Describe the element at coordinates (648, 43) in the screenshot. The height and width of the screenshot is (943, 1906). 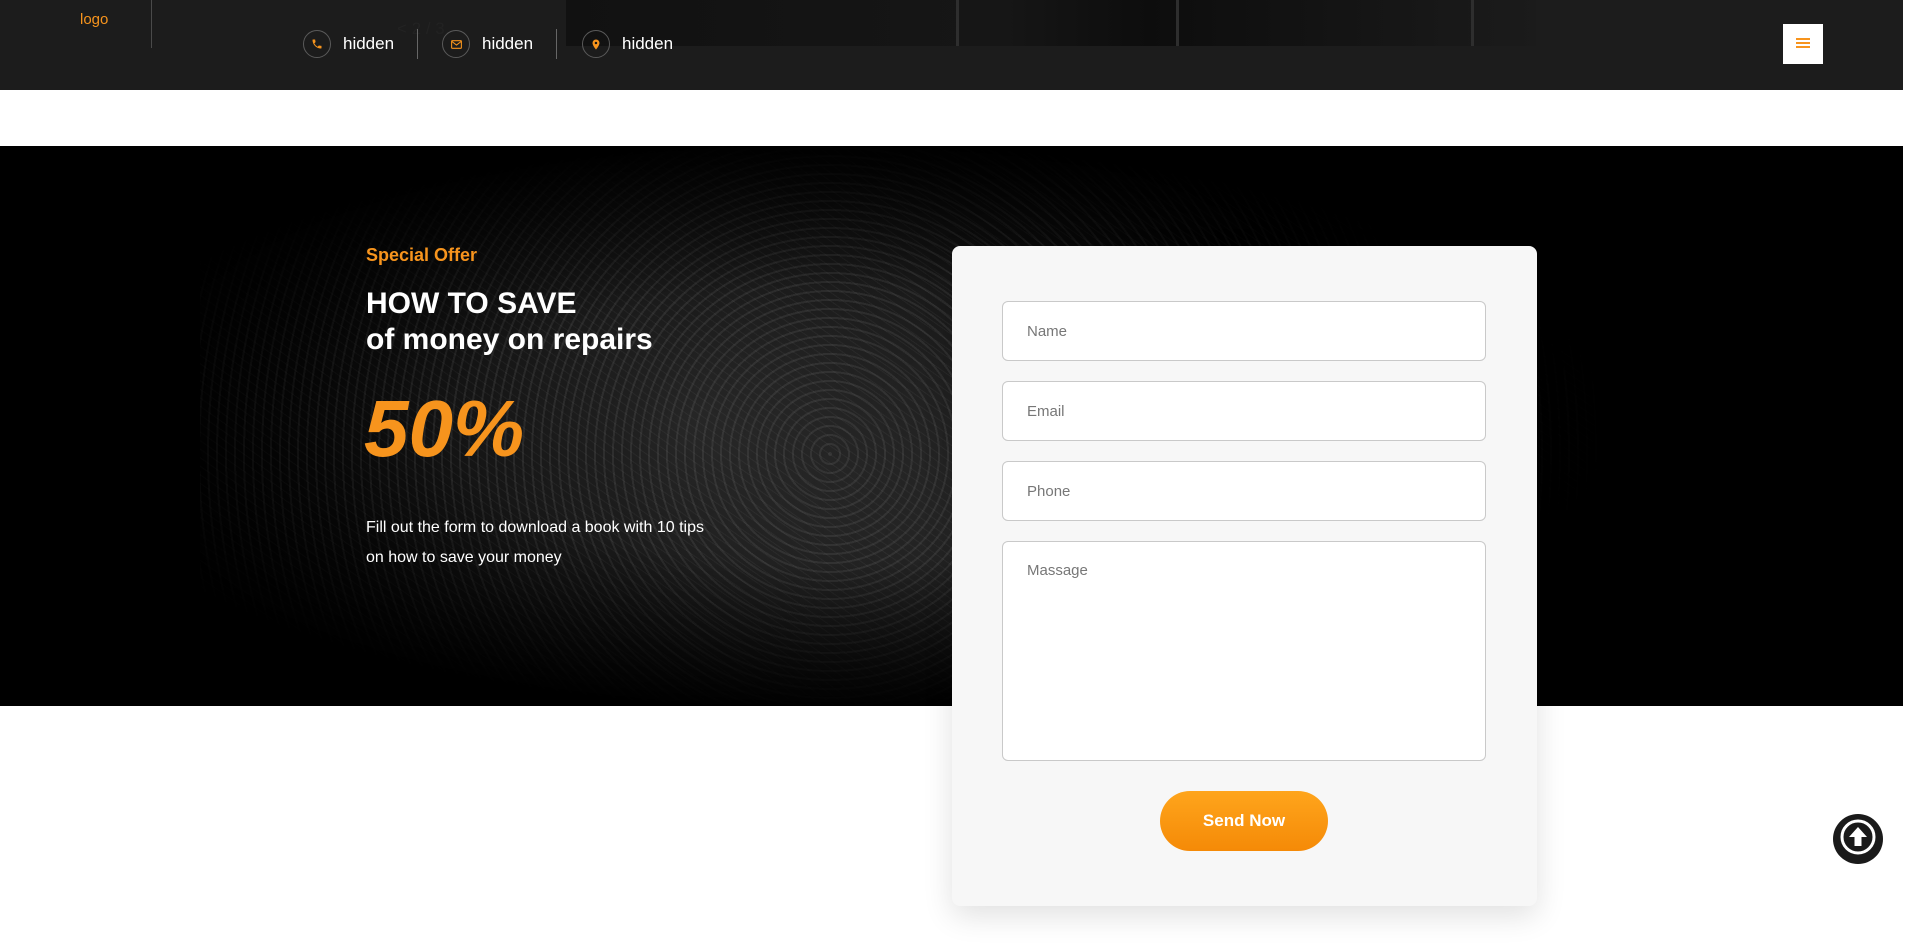
I see `contact-address-text: hidden` at that location.